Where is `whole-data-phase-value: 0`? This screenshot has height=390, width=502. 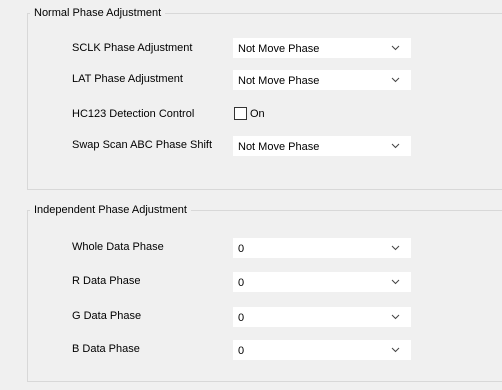 whole-data-phase-value: 0 is located at coordinates (241, 249).